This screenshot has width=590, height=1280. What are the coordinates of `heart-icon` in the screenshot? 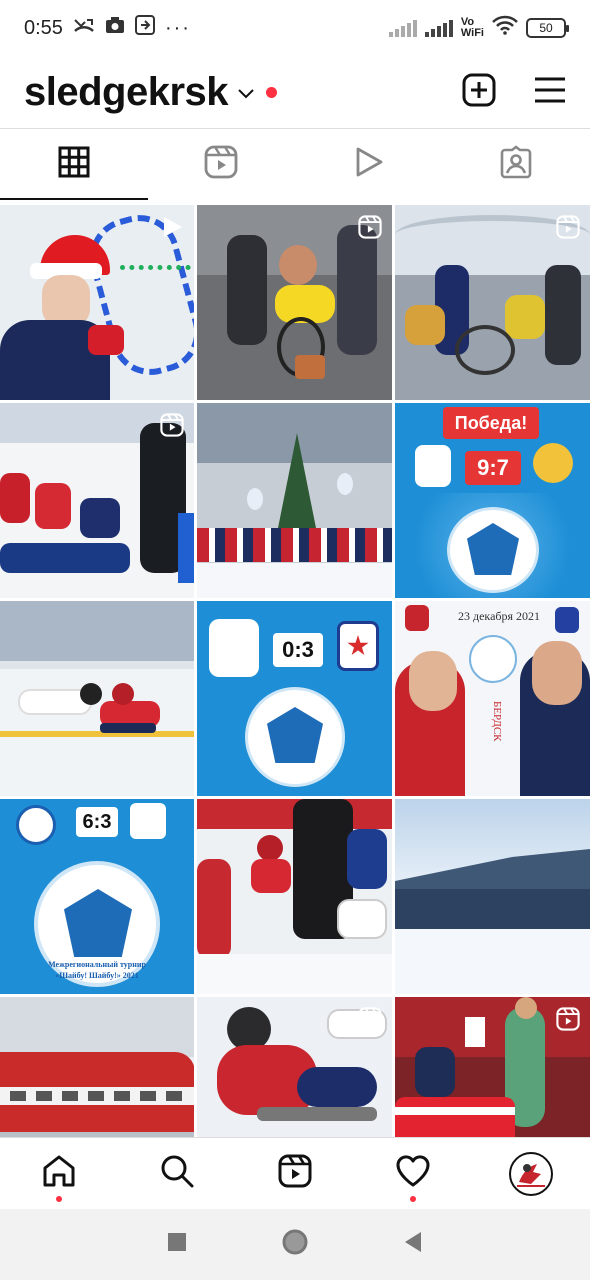 It's located at (413, 1173).